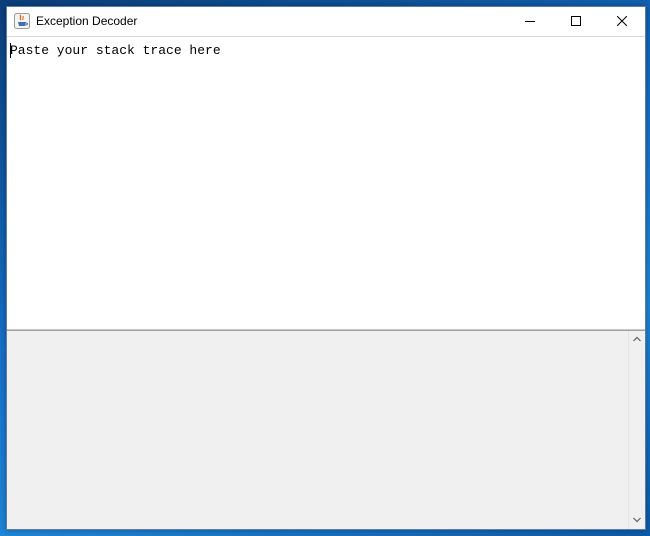 Image resolution: width=650 pixels, height=536 pixels. What do you see at coordinates (115, 50) in the screenshot?
I see `stack-trace-placeholder: Paste your stack trace here` at bounding box center [115, 50].